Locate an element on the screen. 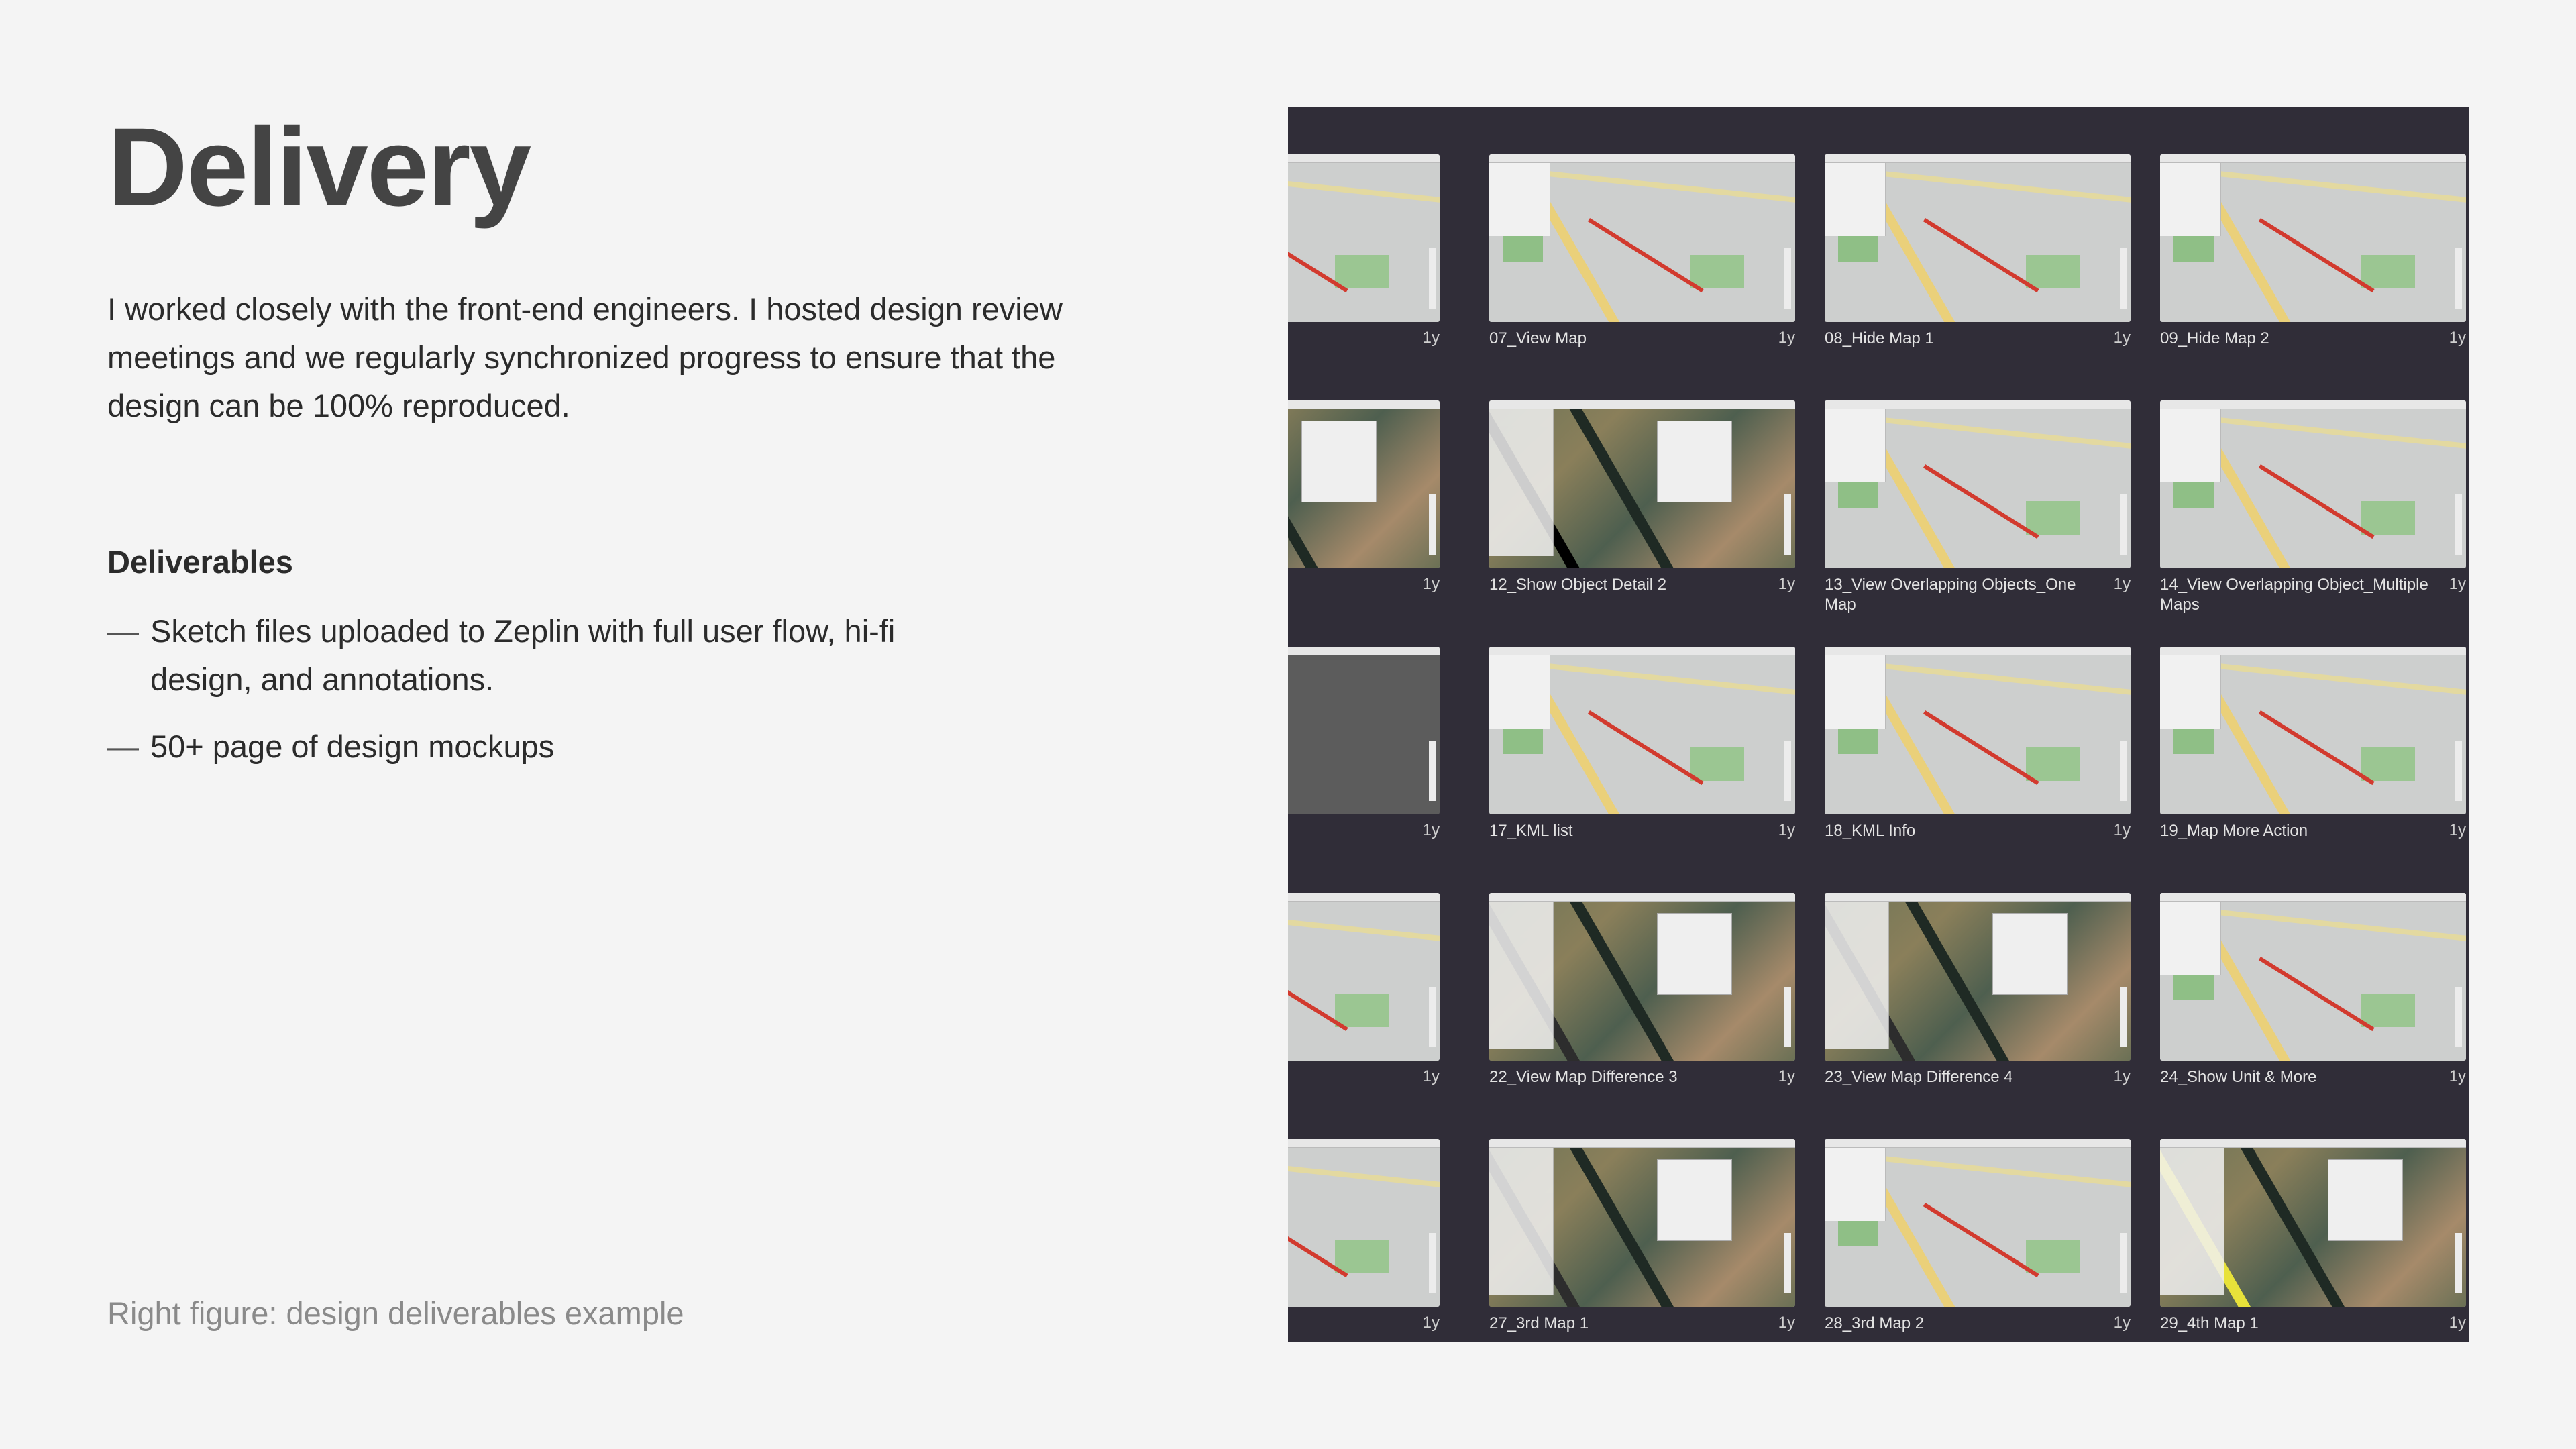 Image resolution: width=2576 pixels, height=1449 pixels. artboard-name: 29_4th Map 1 is located at coordinates (2209, 1323).